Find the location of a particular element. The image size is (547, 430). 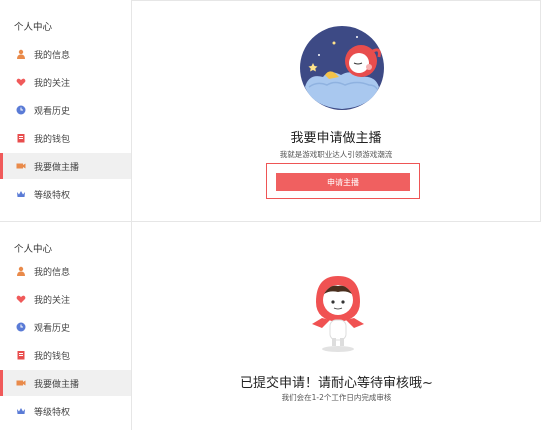

mascot-illustration is located at coordinates (338, 314).